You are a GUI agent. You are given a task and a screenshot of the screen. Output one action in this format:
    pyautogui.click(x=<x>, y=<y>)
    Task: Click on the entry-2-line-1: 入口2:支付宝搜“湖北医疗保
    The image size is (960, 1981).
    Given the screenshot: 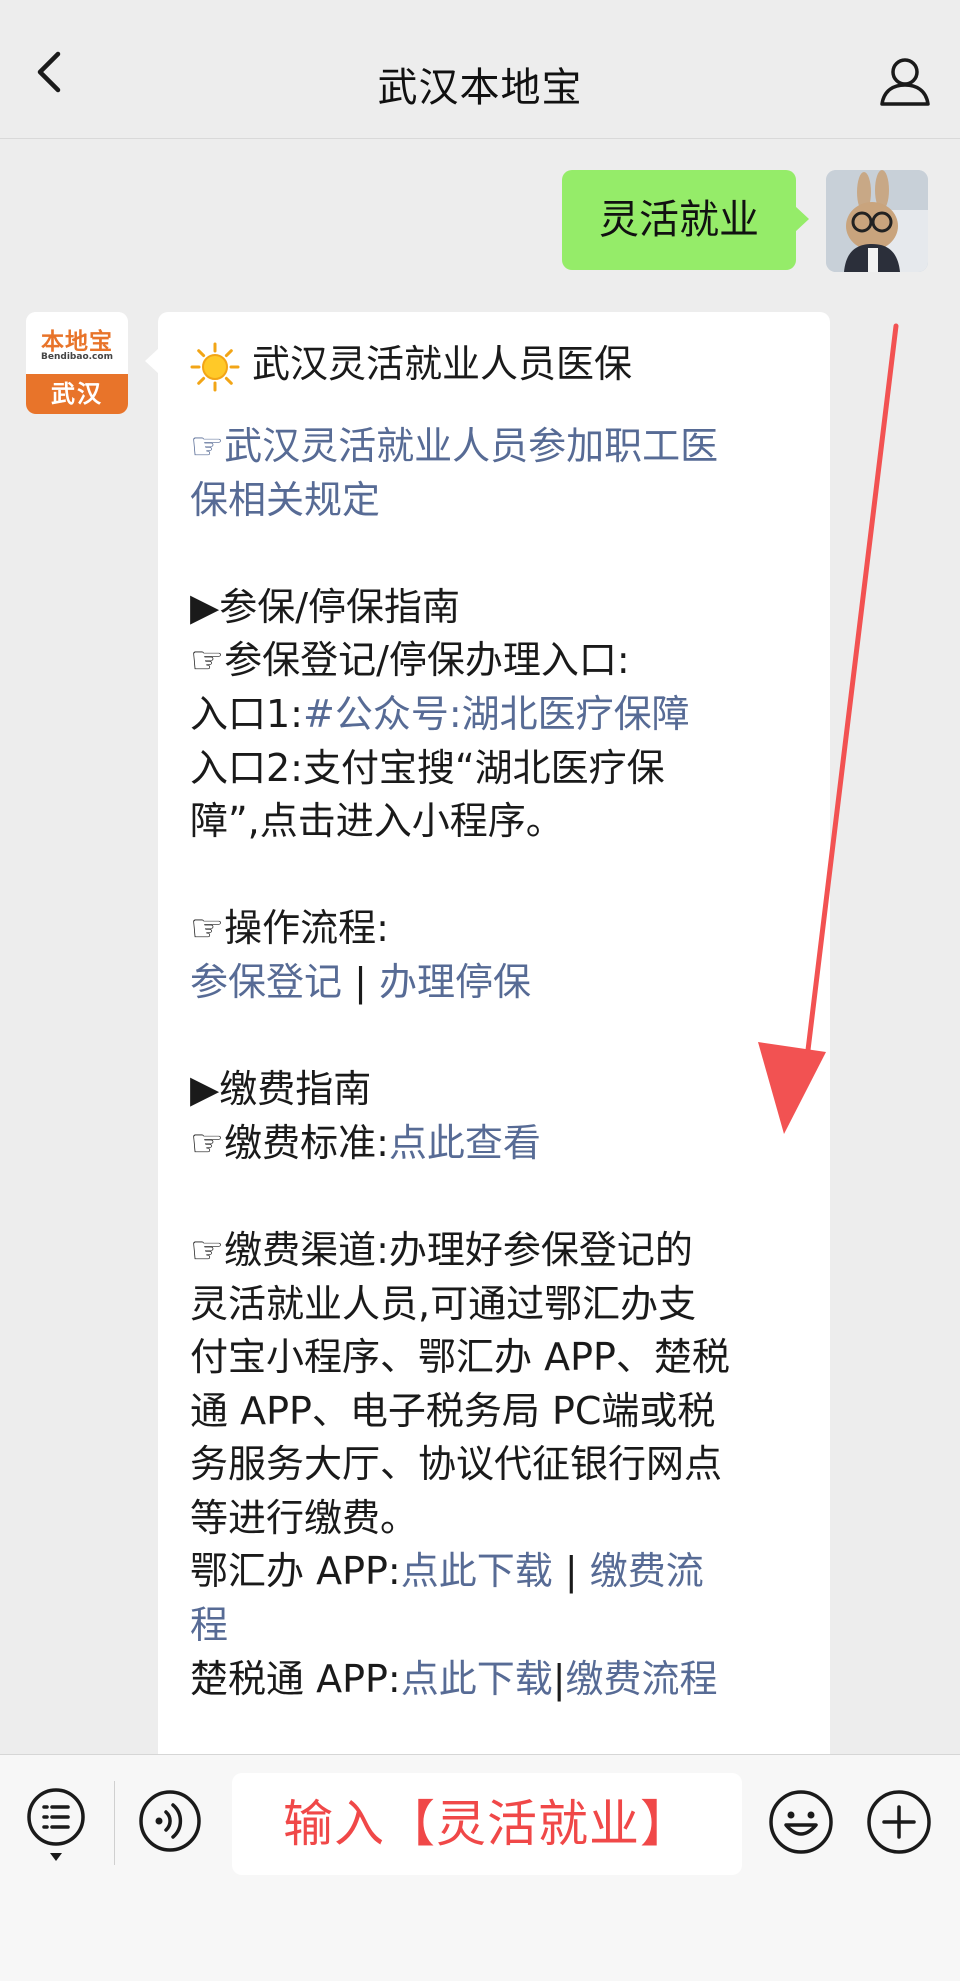 What is the action you would take?
    pyautogui.click(x=427, y=767)
    